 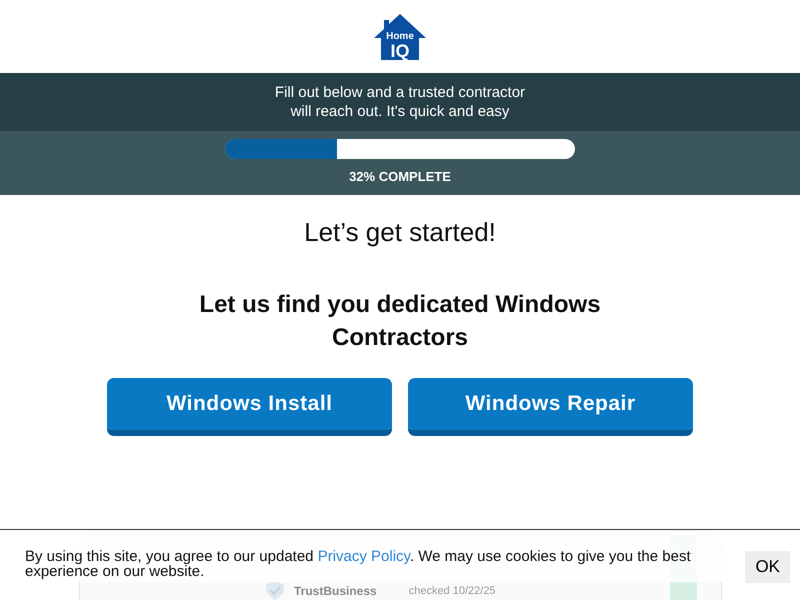 What do you see at coordinates (400, 37) in the screenshot?
I see `logo-icon: Home IQ` at bounding box center [400, 37].